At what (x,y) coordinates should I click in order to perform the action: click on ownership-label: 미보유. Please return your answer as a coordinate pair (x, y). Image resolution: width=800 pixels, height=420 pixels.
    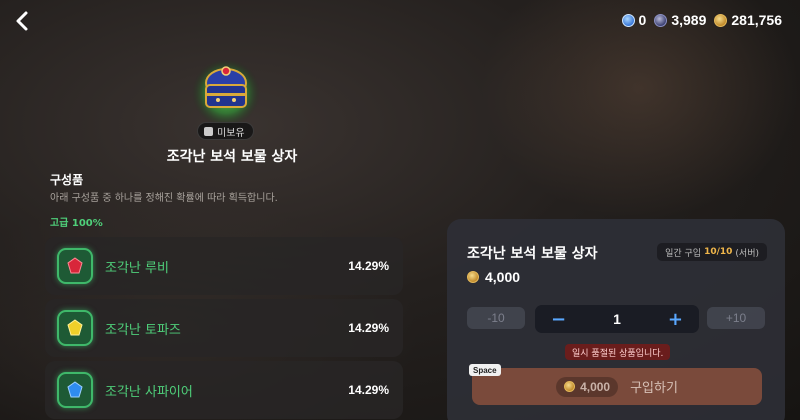
    Looking at the image, I should click on (231, 133).